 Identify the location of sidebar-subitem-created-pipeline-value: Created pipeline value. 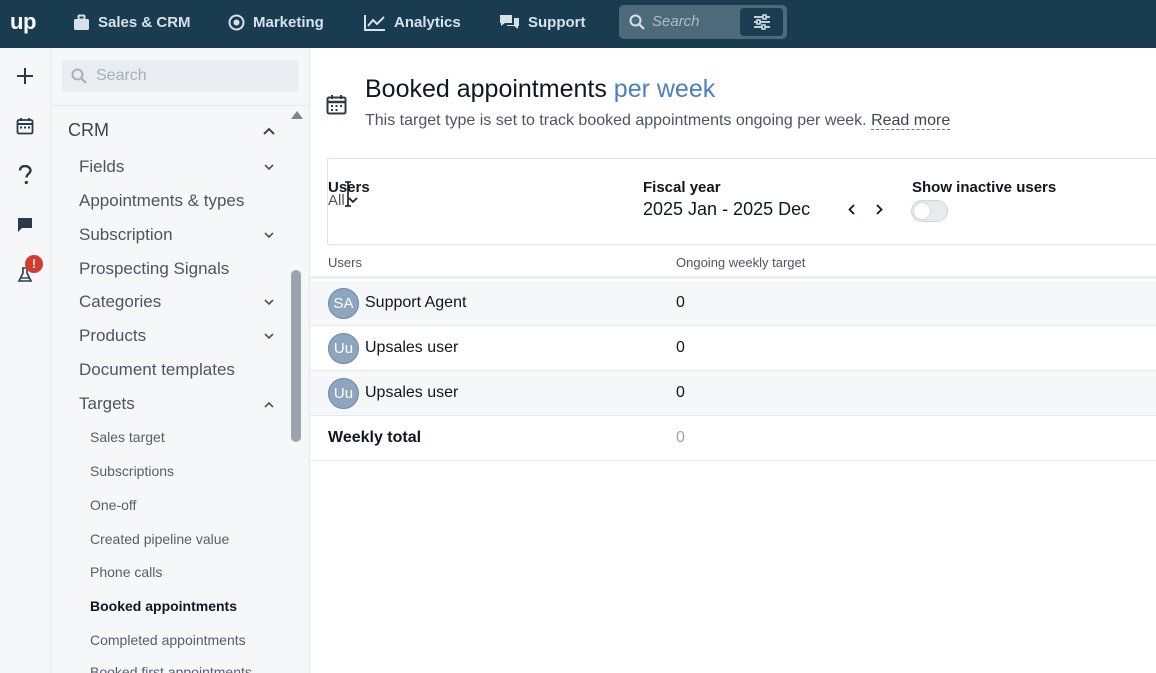
(188, 539).